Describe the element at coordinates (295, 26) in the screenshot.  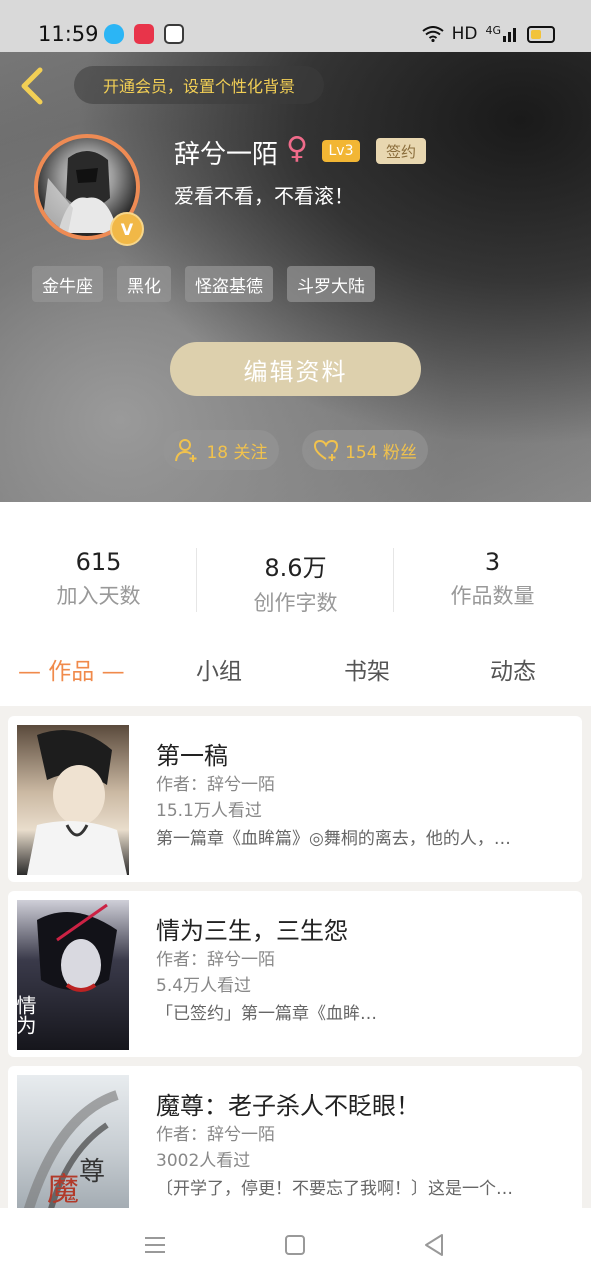
I see `status-bar: 11:59 HD 4G` at that location.